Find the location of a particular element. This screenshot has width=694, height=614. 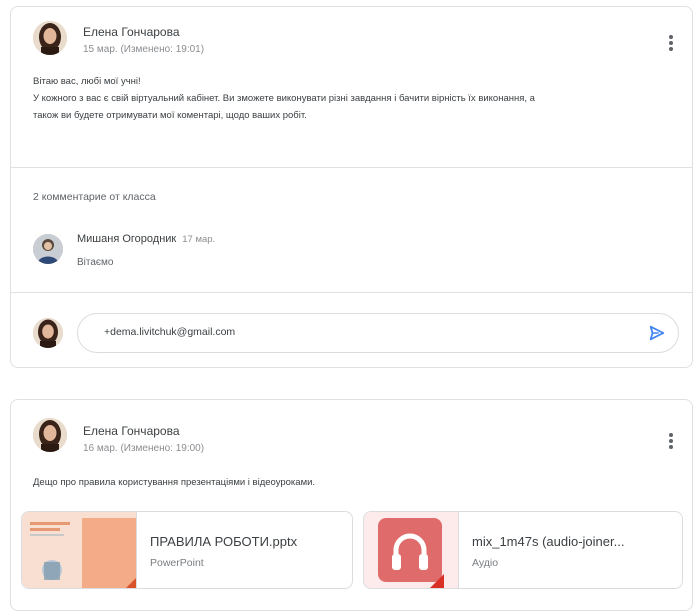

audio-thumbnail is located at coordinates (411, 550).